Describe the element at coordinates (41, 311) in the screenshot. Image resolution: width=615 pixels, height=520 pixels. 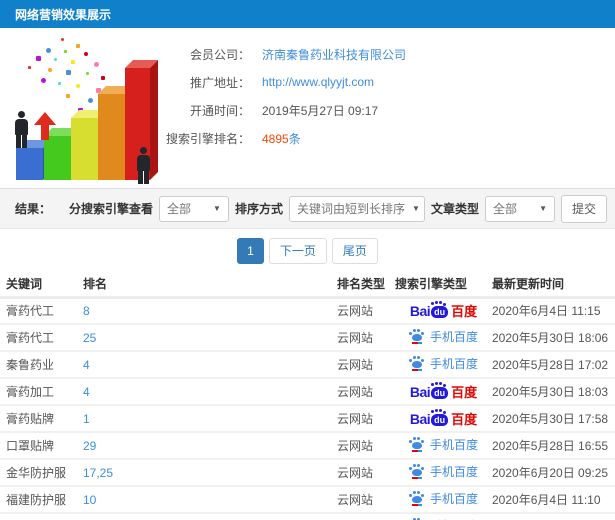
I see `keyword-cell: 膏药代工` at that location.